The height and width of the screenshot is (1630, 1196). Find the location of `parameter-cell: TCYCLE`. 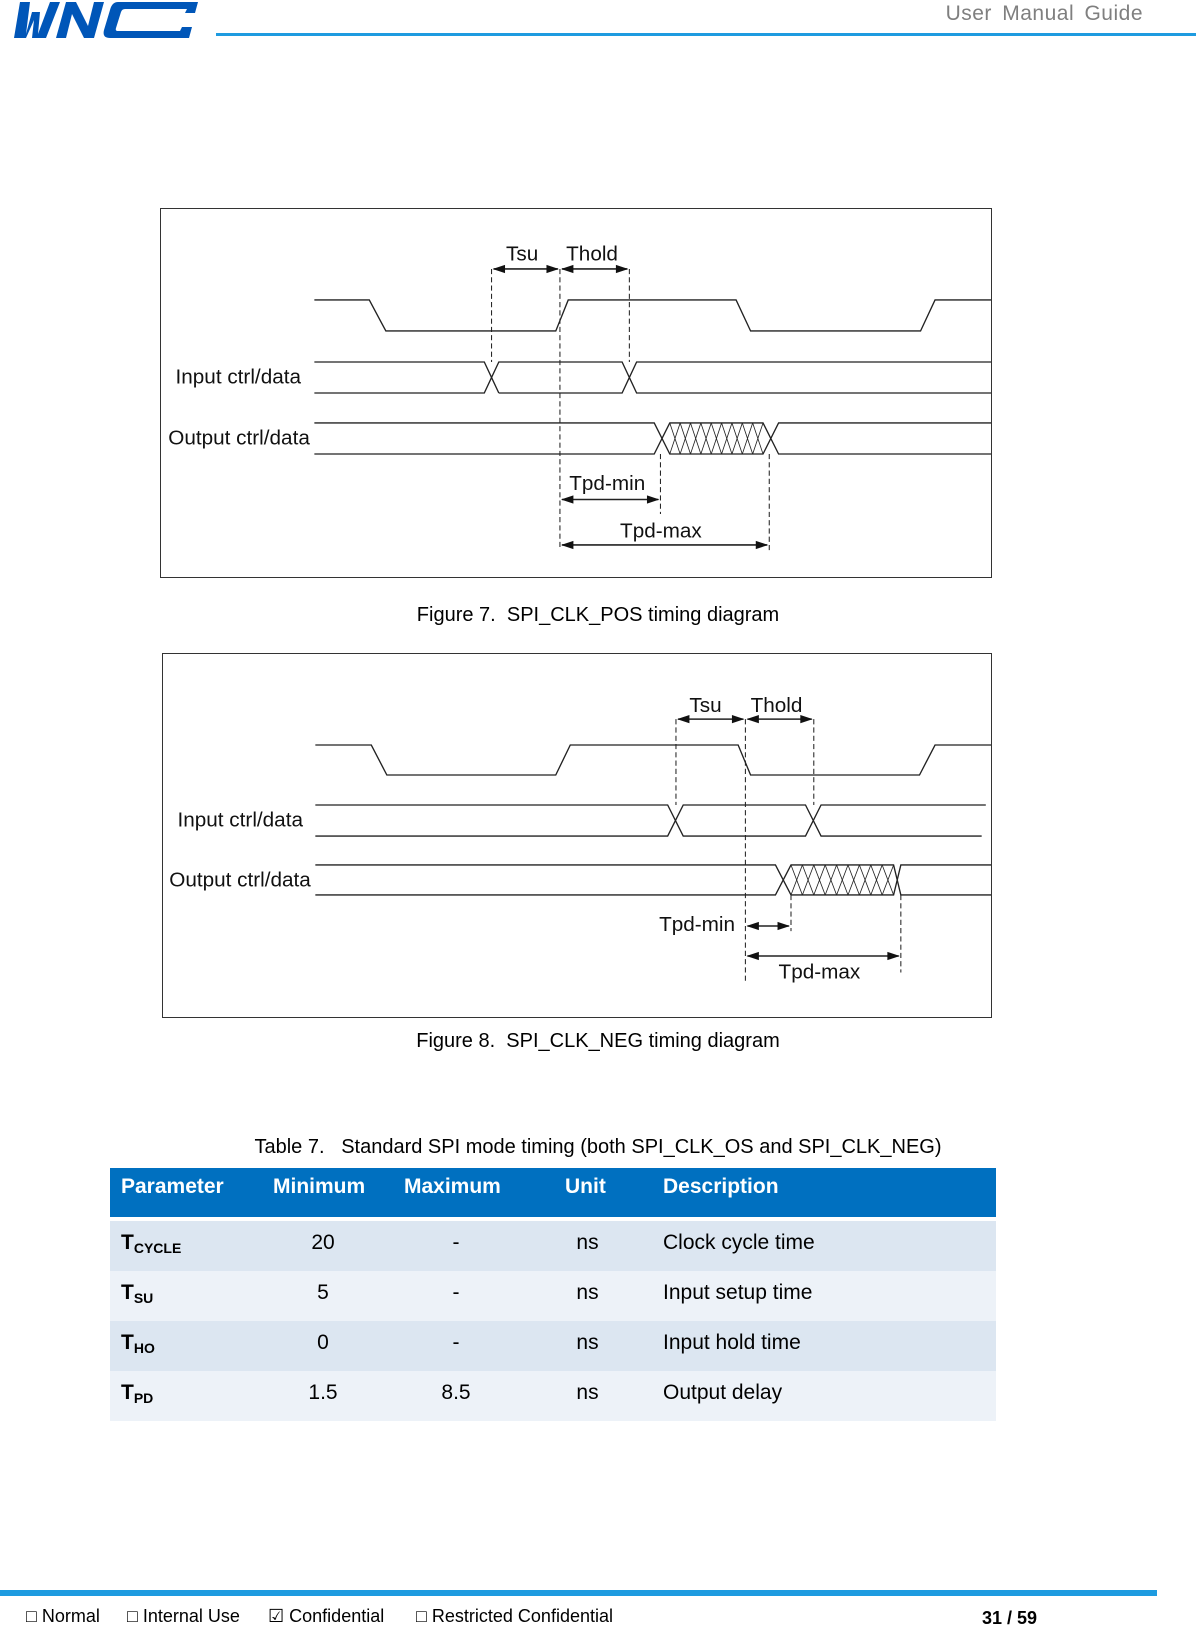

parameter-cell: TCYCLE is located at coordinates (151, 1245).